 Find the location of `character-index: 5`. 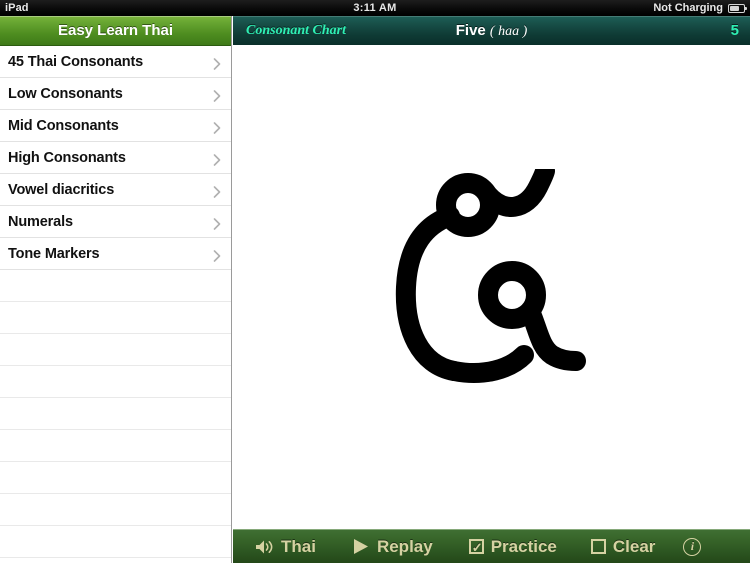

character-index: 5 is located at coordinates (734, 30).